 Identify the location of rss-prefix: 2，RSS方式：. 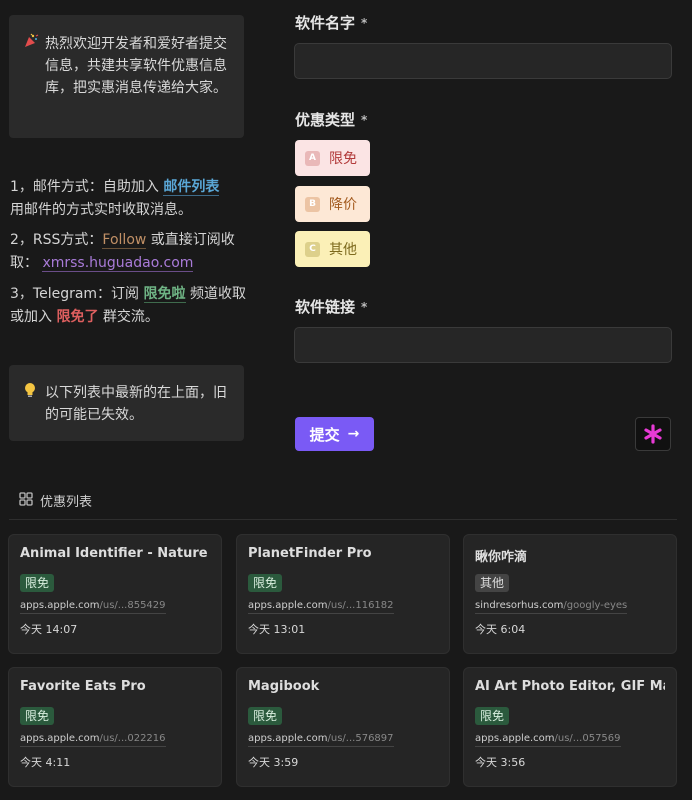
(56, 240).